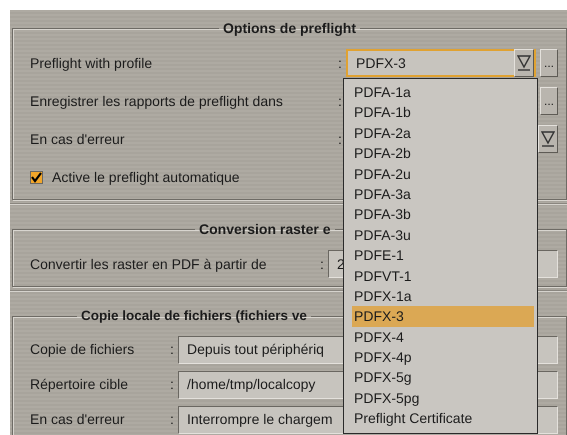 The width and height of the screenshot is (567, 435). What do you see at coordinates (156, 101) in the screenshot?
I see `field-label: Enregistrer les rapports de preflight dans` at bounding box center [156, 101].